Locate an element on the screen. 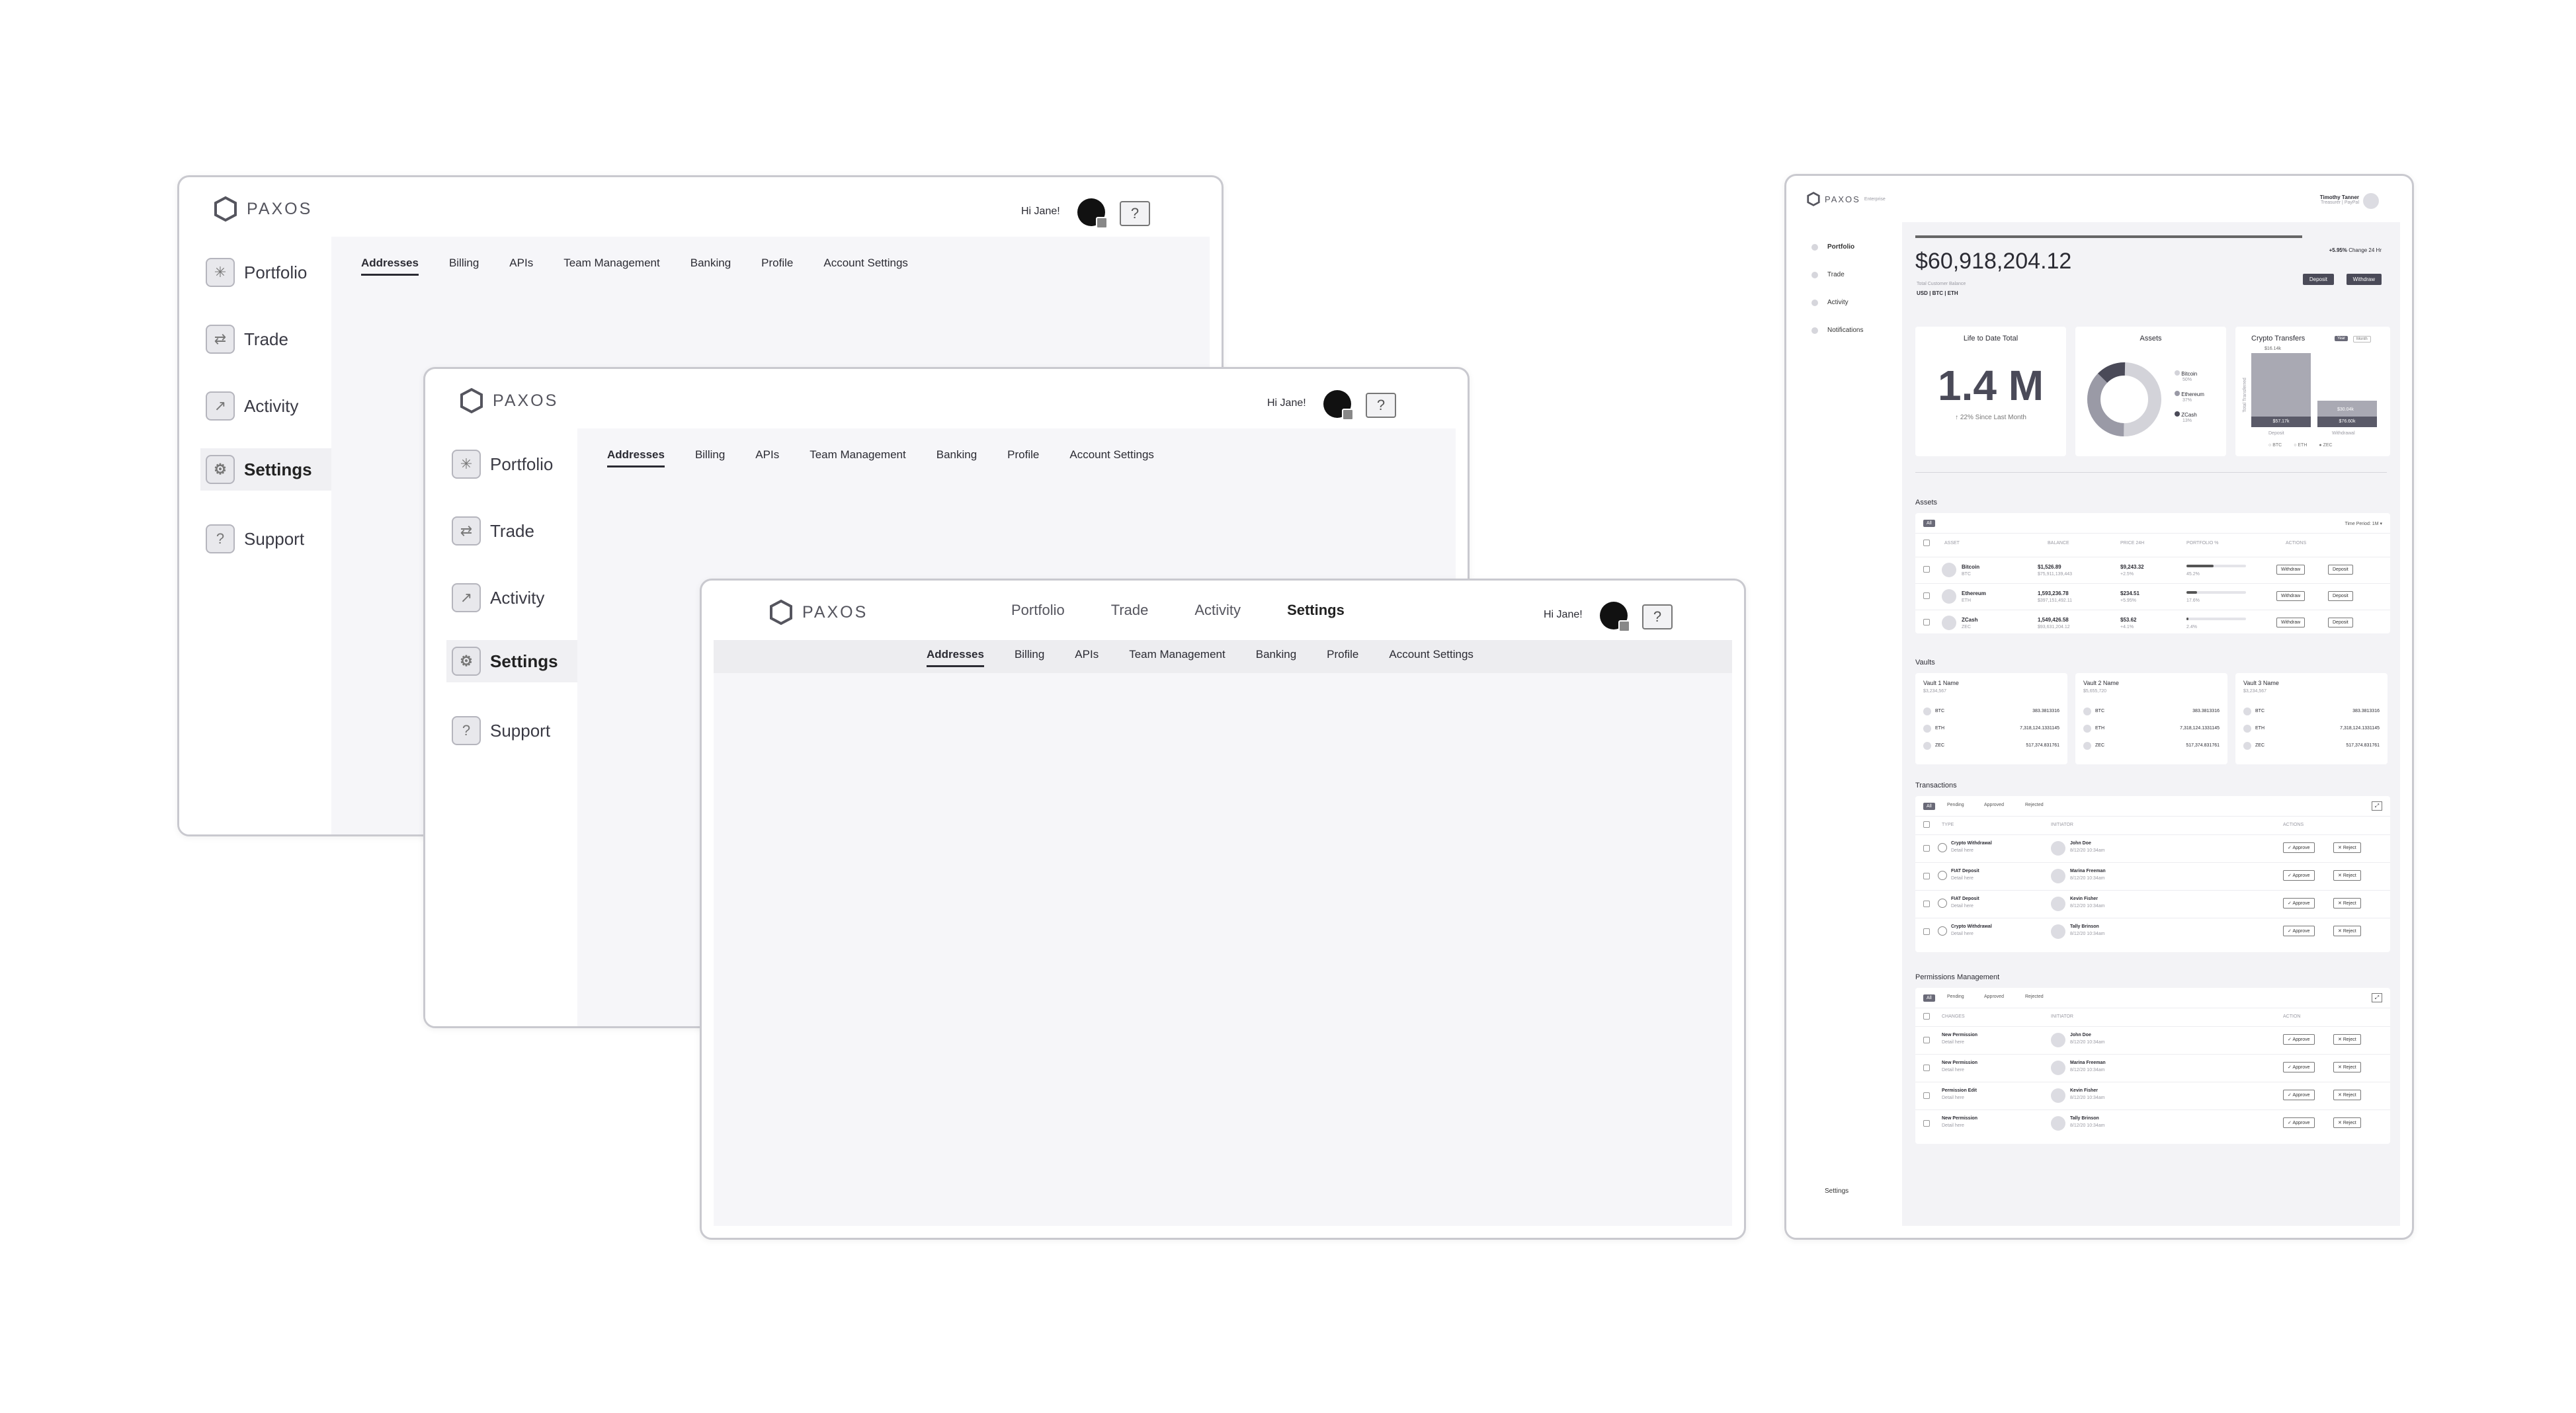 Image resolution: width=2576 pixels, height=1413 pixels. toggle-month: Month is located at coordinates (2362, 339).